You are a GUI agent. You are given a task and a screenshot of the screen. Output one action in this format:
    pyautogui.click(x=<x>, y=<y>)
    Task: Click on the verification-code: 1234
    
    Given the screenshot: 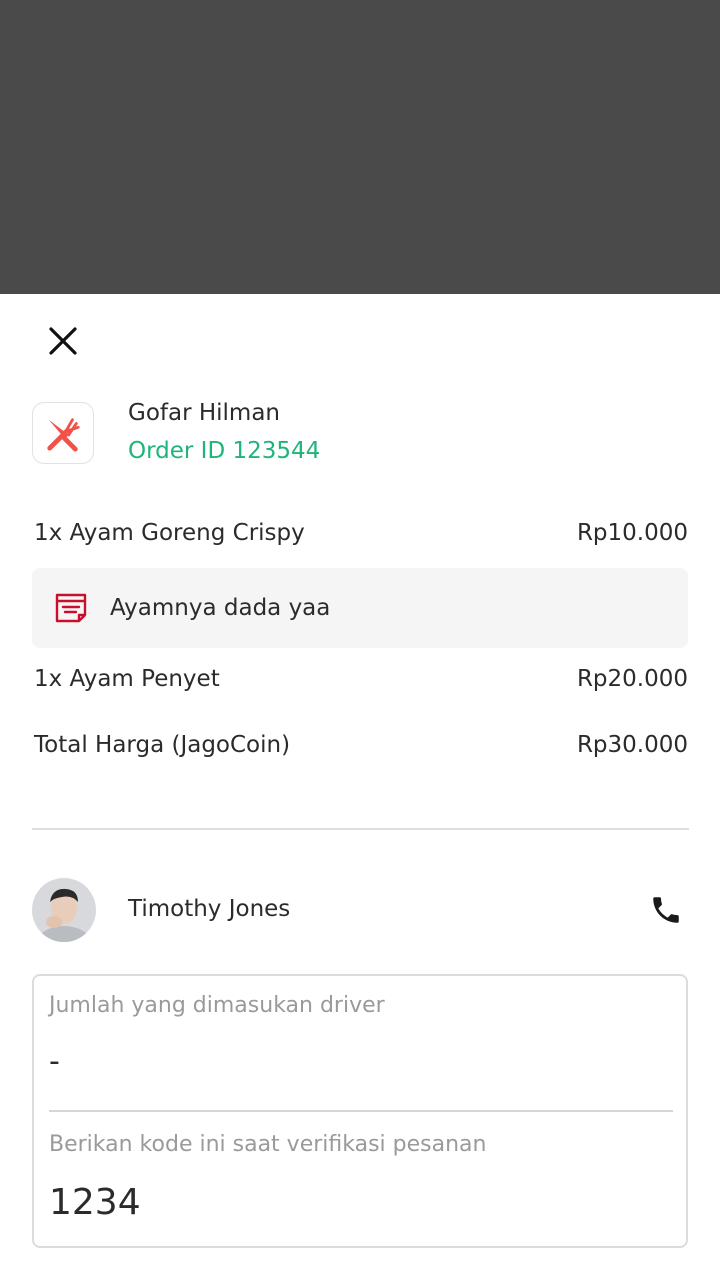 What is the action you would take?
    pyautogui.click(x=95, y=1202)
    